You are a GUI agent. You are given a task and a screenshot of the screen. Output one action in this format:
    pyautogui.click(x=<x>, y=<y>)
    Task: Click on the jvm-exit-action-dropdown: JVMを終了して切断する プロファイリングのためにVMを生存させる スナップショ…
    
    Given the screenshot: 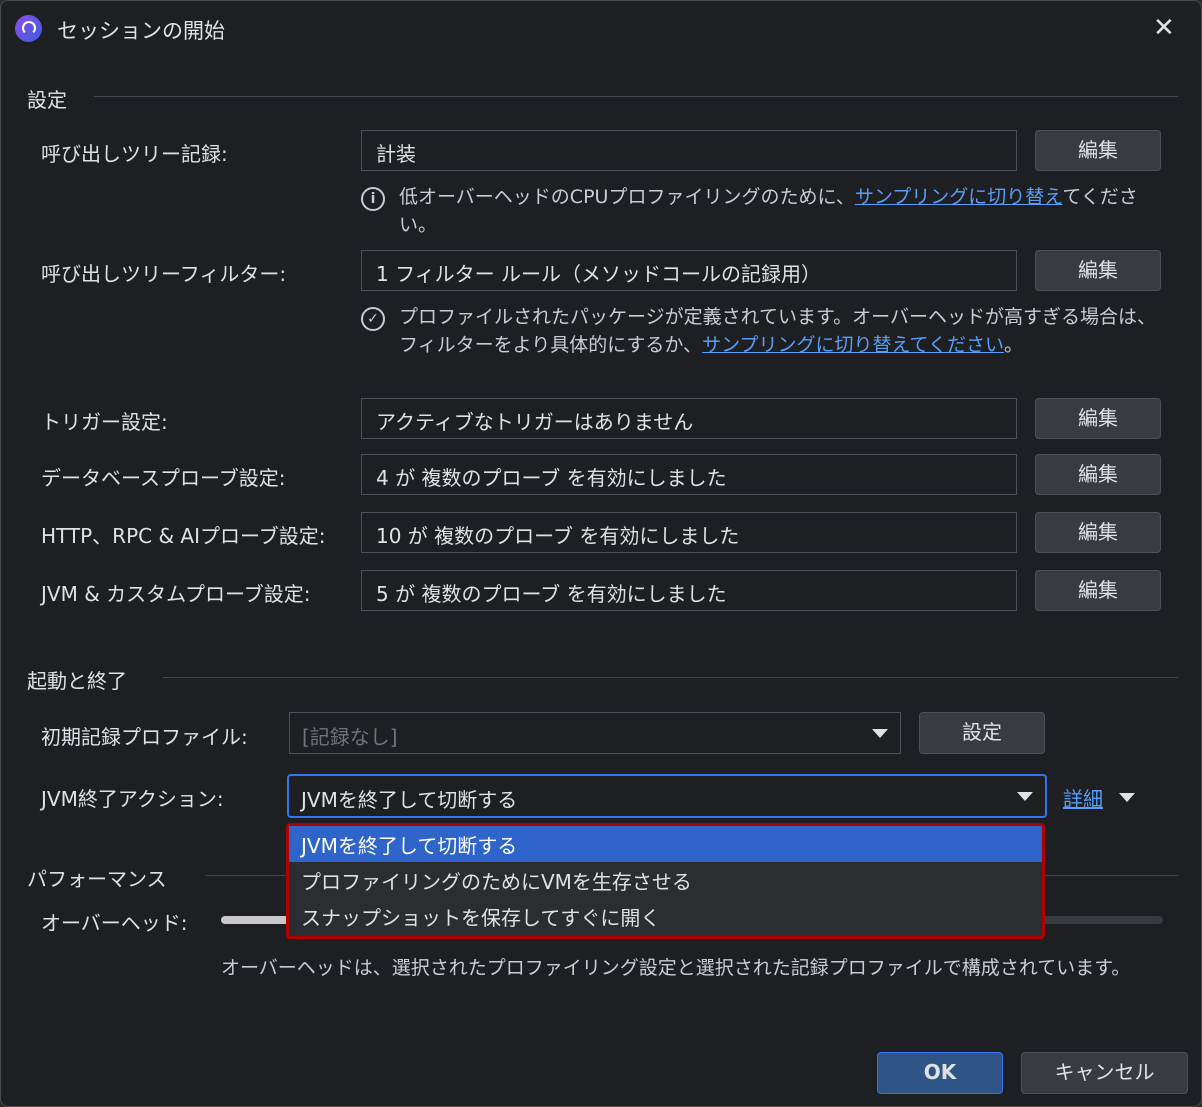 What is the action you would take?
    pyautogui.click(x=665, y=881)
    